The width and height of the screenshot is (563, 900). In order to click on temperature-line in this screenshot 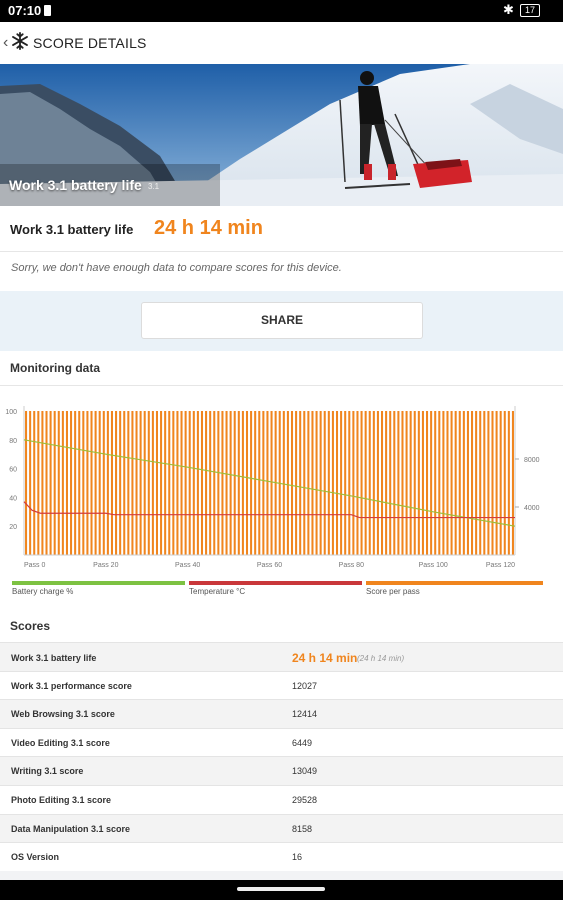, I will do `click(269, 510)`.